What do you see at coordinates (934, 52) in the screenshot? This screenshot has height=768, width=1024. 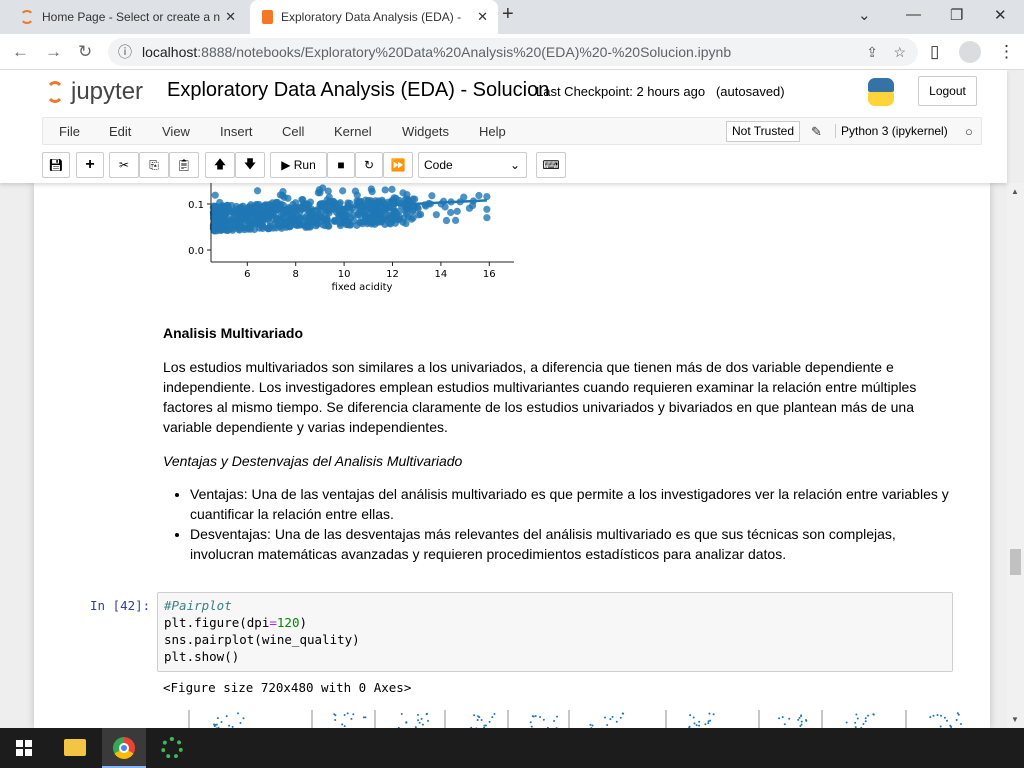 I see `sidebar-icon: ▯` at bounding box center [934, 52].